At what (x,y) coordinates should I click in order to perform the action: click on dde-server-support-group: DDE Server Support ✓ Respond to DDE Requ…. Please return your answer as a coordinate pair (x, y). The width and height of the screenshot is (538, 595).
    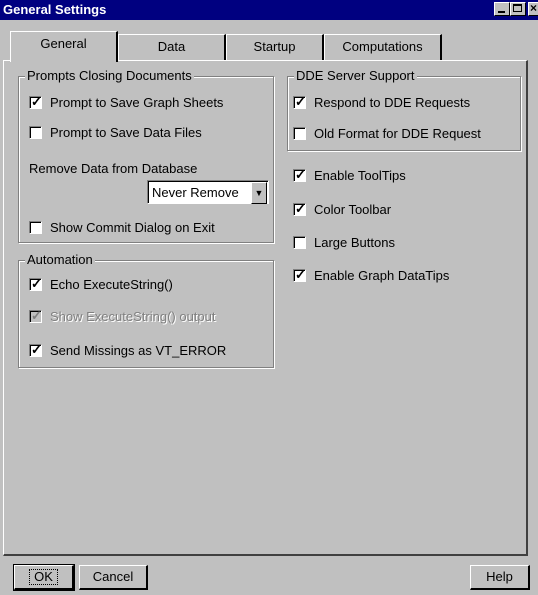
    Looking at the image, I should click on (404, 109).